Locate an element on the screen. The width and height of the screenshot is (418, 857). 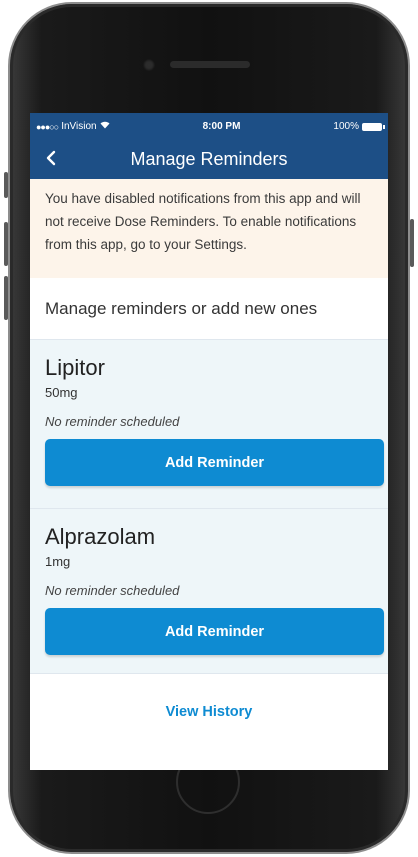
earpiece-speaker is located at coordinates (210, 64).